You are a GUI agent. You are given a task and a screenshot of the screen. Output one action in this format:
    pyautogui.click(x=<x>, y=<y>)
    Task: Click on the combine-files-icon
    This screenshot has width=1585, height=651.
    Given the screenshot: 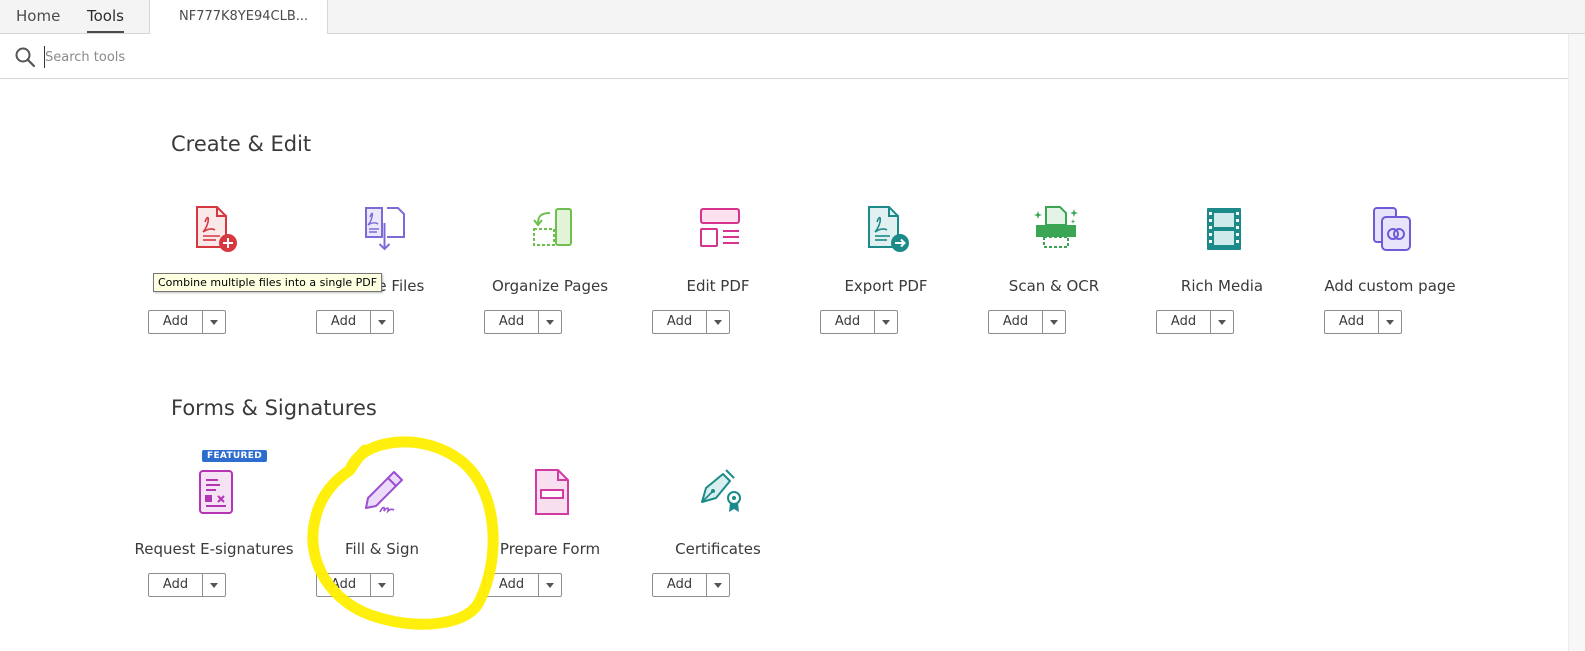 What is the action you would take?
    pyautogui.click(x=385, y=229)
    